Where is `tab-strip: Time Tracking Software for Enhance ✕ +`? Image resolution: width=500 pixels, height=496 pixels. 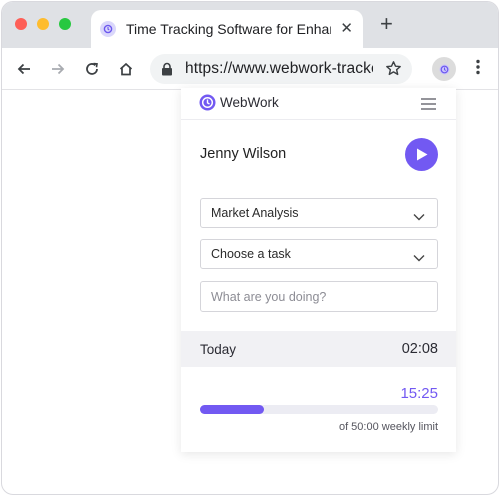
tab-strip: Time Tracking Software for Enhance ✕ + is located at coordinates (250, 25).